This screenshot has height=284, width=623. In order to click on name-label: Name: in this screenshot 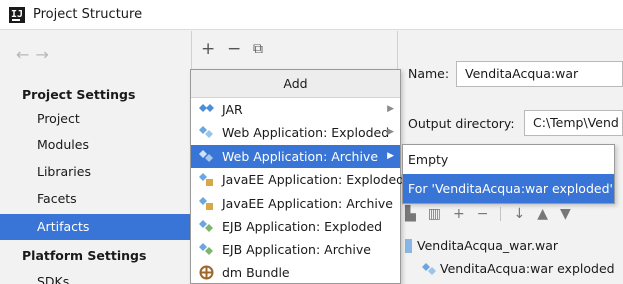, I will do `click(429, 73)`.